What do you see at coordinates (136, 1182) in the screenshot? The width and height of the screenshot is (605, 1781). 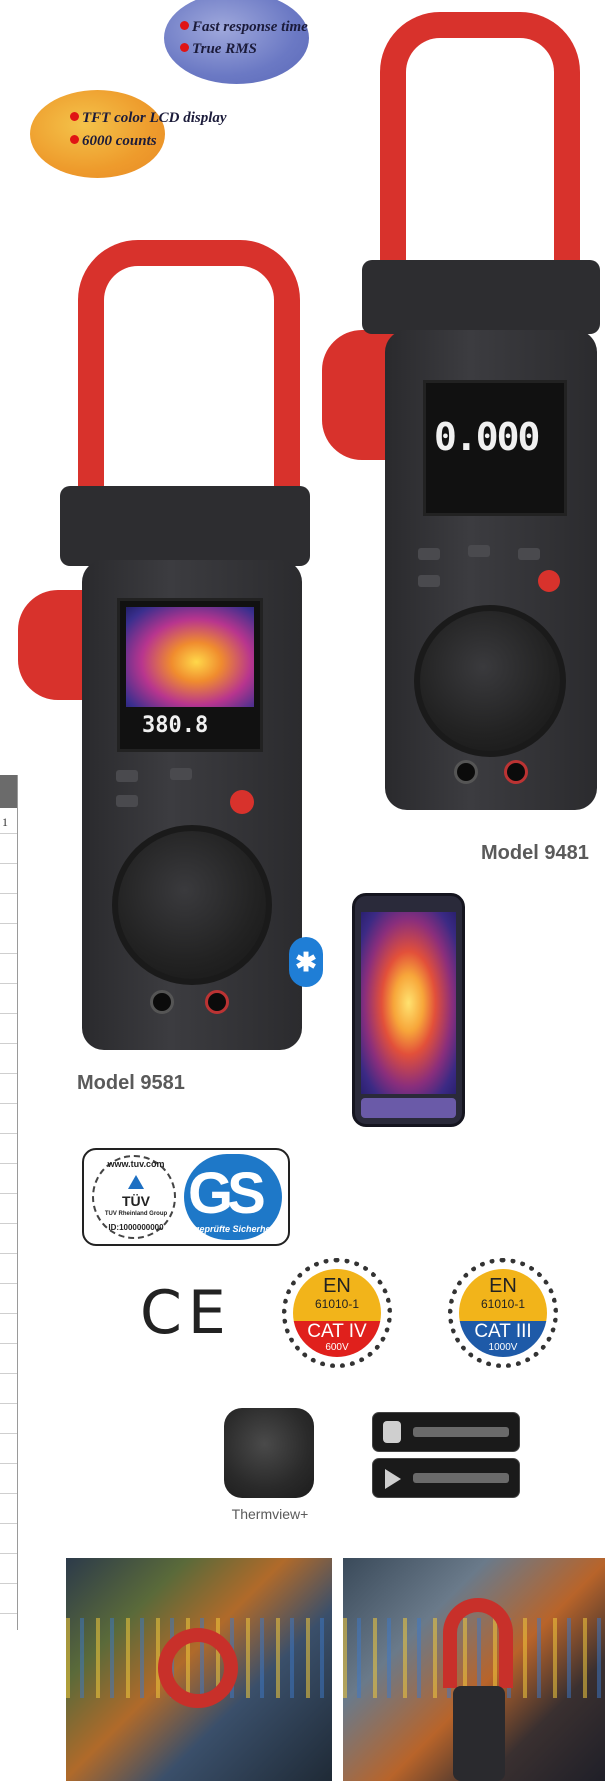 I see `tuv-triangle-icon` at bounding box center [136, 1182].